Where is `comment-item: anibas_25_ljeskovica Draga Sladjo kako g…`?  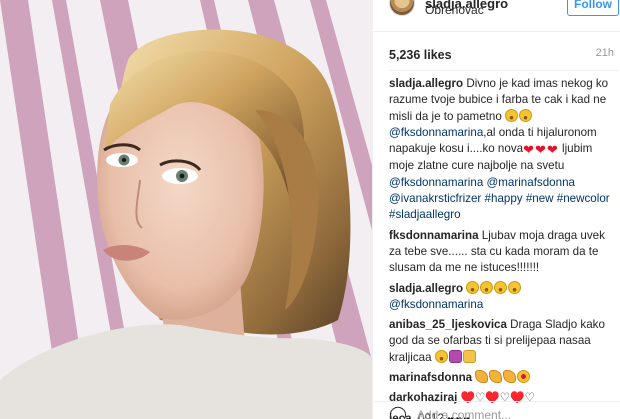 comment-item: anibas_25_ljeskovica Draga Sladjo kako g… is located at coordinates (504, 341).